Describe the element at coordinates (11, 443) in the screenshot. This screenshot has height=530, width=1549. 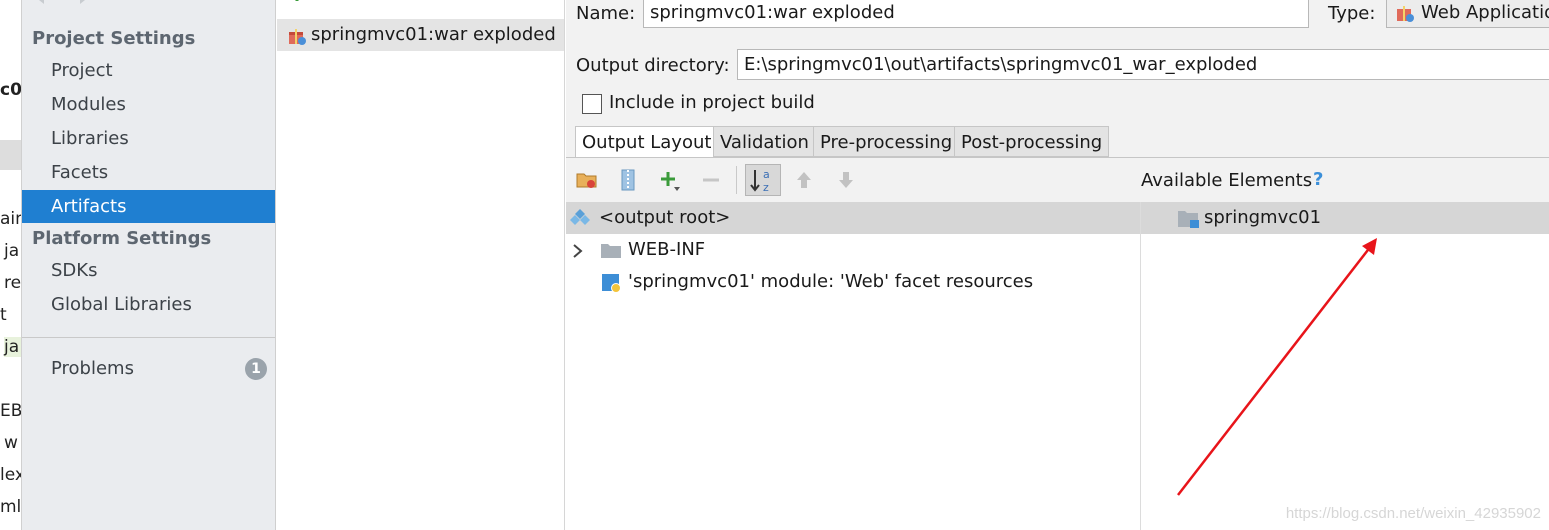
I see `tree-fragment: w` at that location.